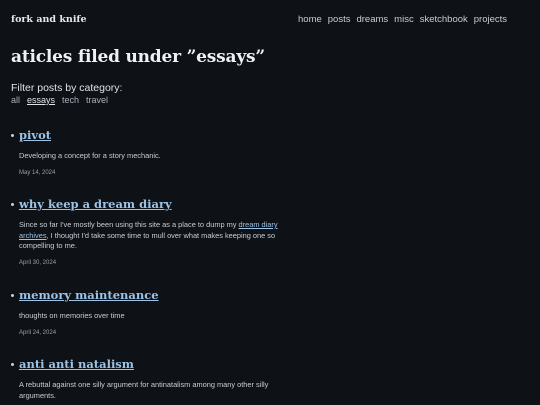 The image size is (540, 405). I want to click on nav-home: home, so click(310, 19).